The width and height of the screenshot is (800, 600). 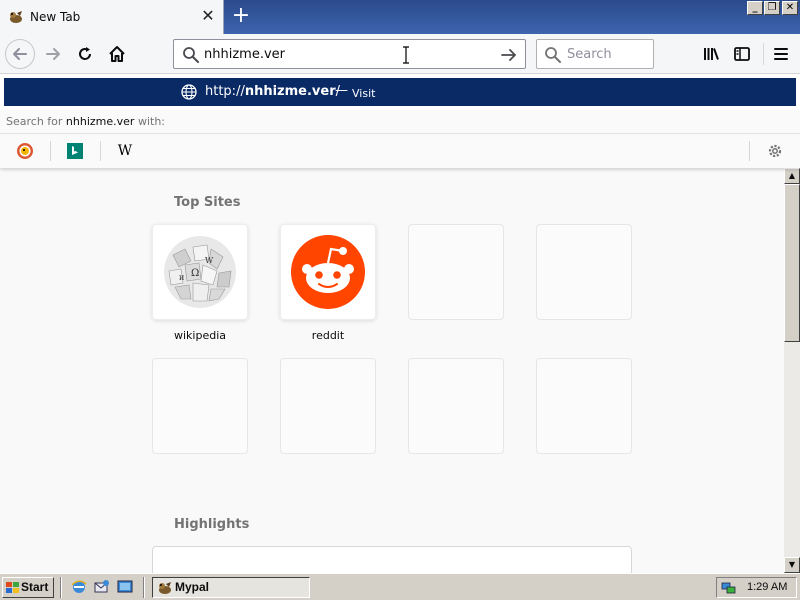 What do you see at coordinates (102, 587) in the screenshot?
I see `outlook-express-icon` at bounding box center [102, 587].